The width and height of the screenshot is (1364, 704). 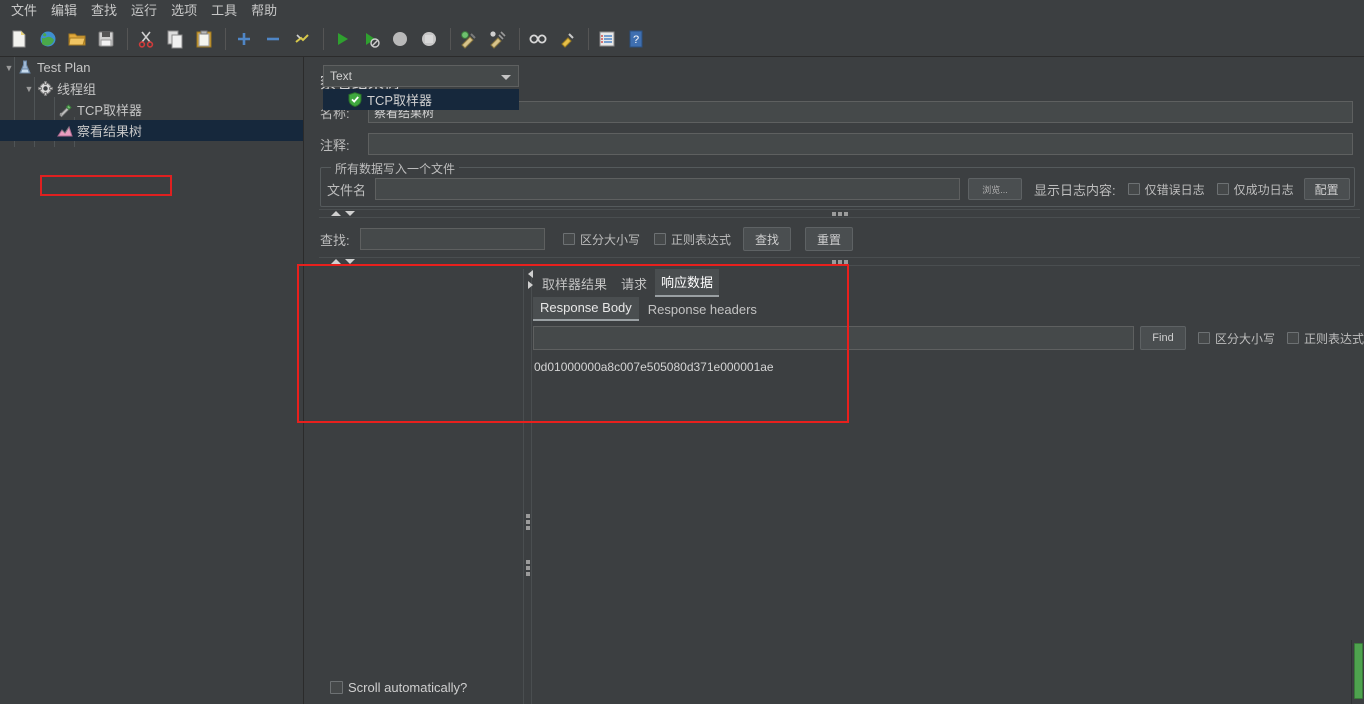 What do you see at coordinates (48, 39) in the screenshot?
I see `templates-icon` at bounding box center [48, 39].